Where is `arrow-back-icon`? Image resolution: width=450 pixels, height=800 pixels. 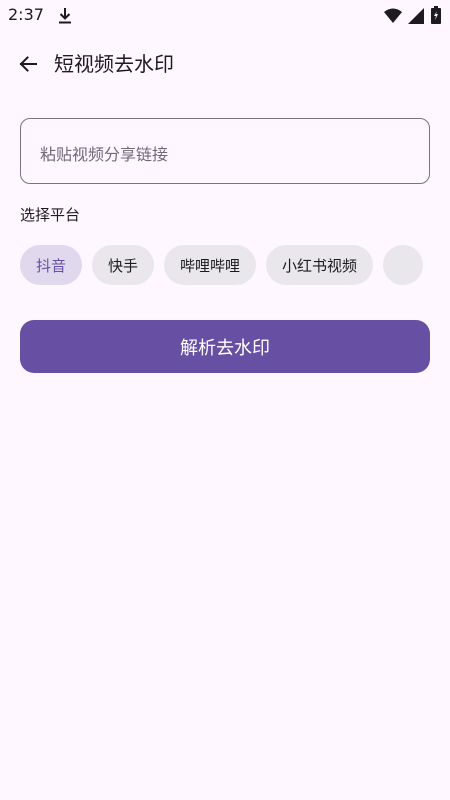 arrow-back-icon is located at coordinates (28, 64).